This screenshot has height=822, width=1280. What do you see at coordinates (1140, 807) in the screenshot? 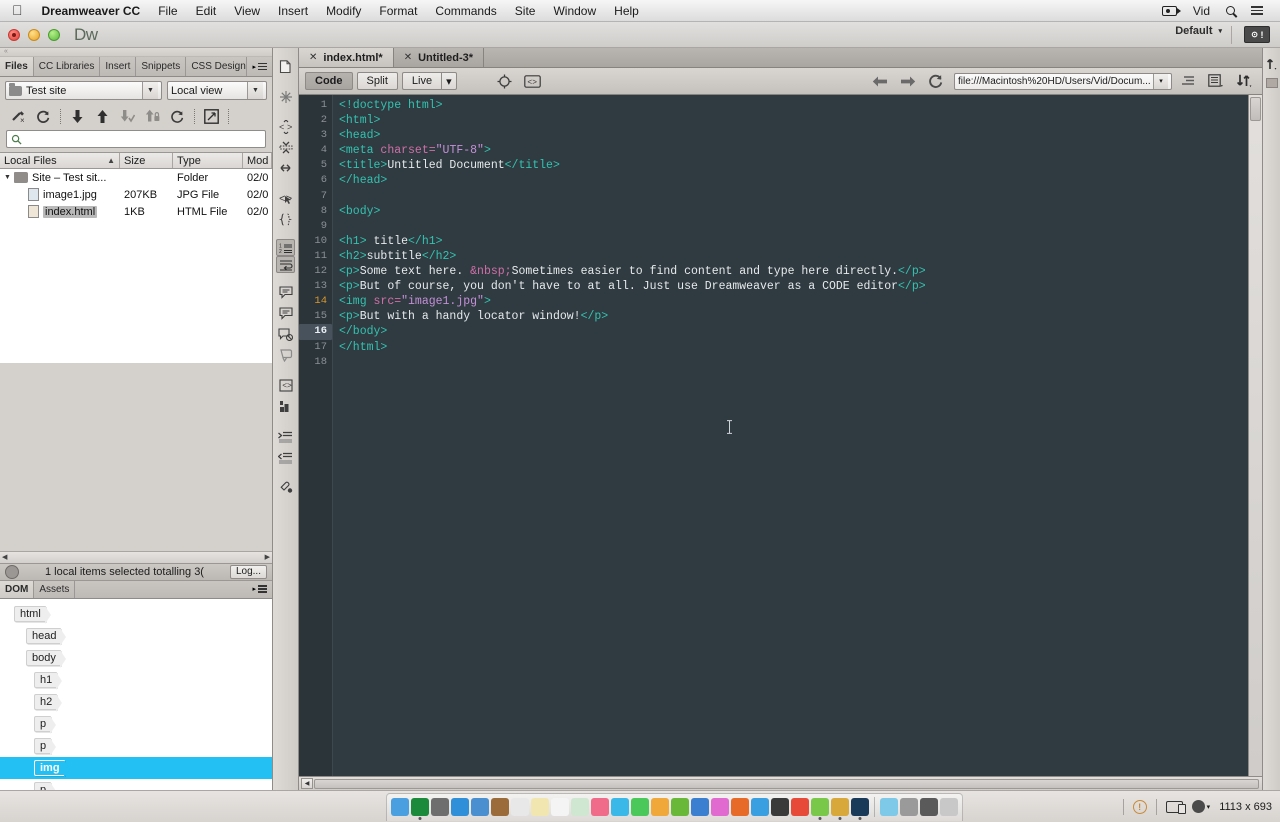
I see `warning-icon: !` at bounding box center [1140, 807].